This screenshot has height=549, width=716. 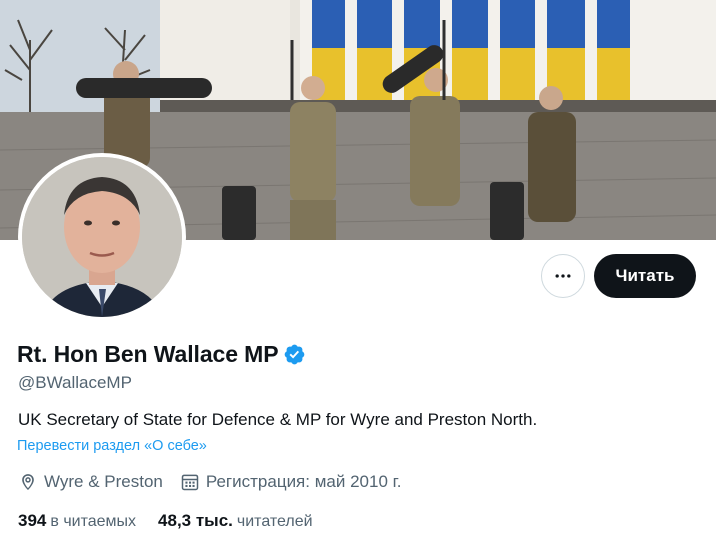 I want to click on profile-stats: 394 в читаемых 48,3 тыс. читателей, so click(x=176, y=521).